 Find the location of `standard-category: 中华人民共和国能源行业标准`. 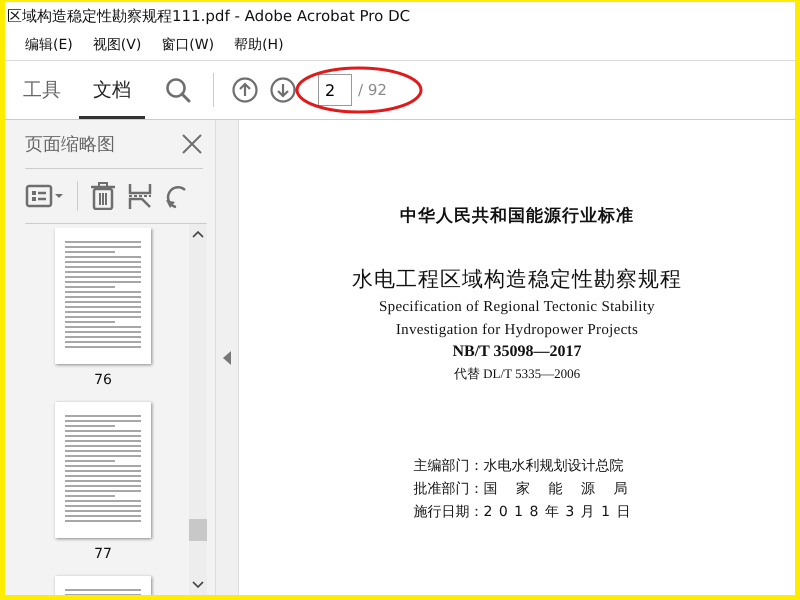

standard-category: 中华人民共和国能源行业标准 is located at coordinates (517, 216).